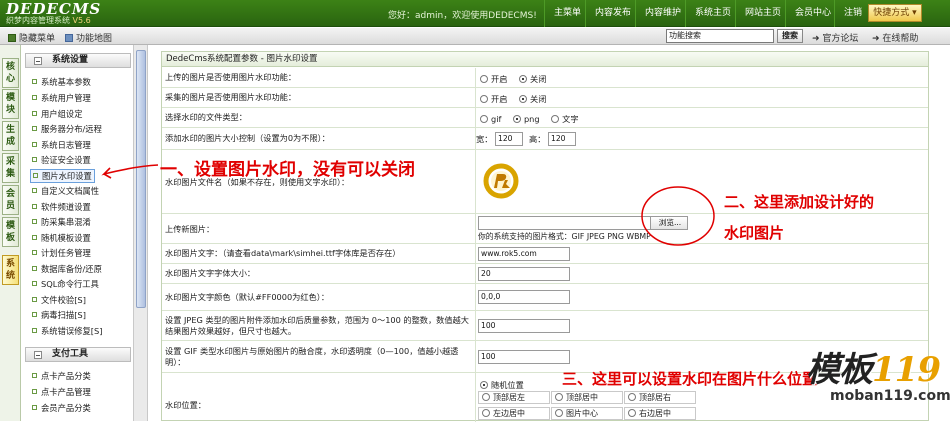 This screenshot has width=950, height=422. What do you see at coordinates (678, 216) in the screenshot?
I see `annotation-circle` at bounding box center [678, 216].